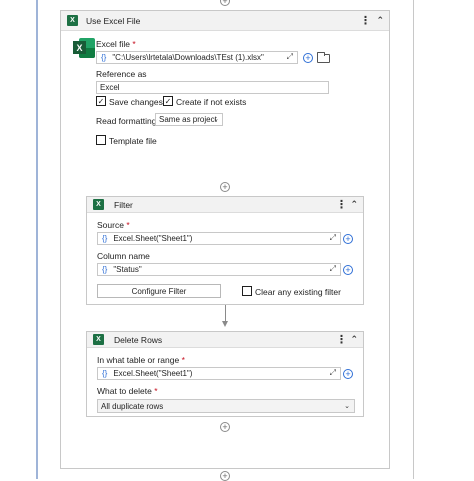 The height and width of the screenshot is (481, 474). What do you see at coordinates (84, 48) in the screenshot?
I see `excel-logo-icon: X` at bounding box center [84, 48].